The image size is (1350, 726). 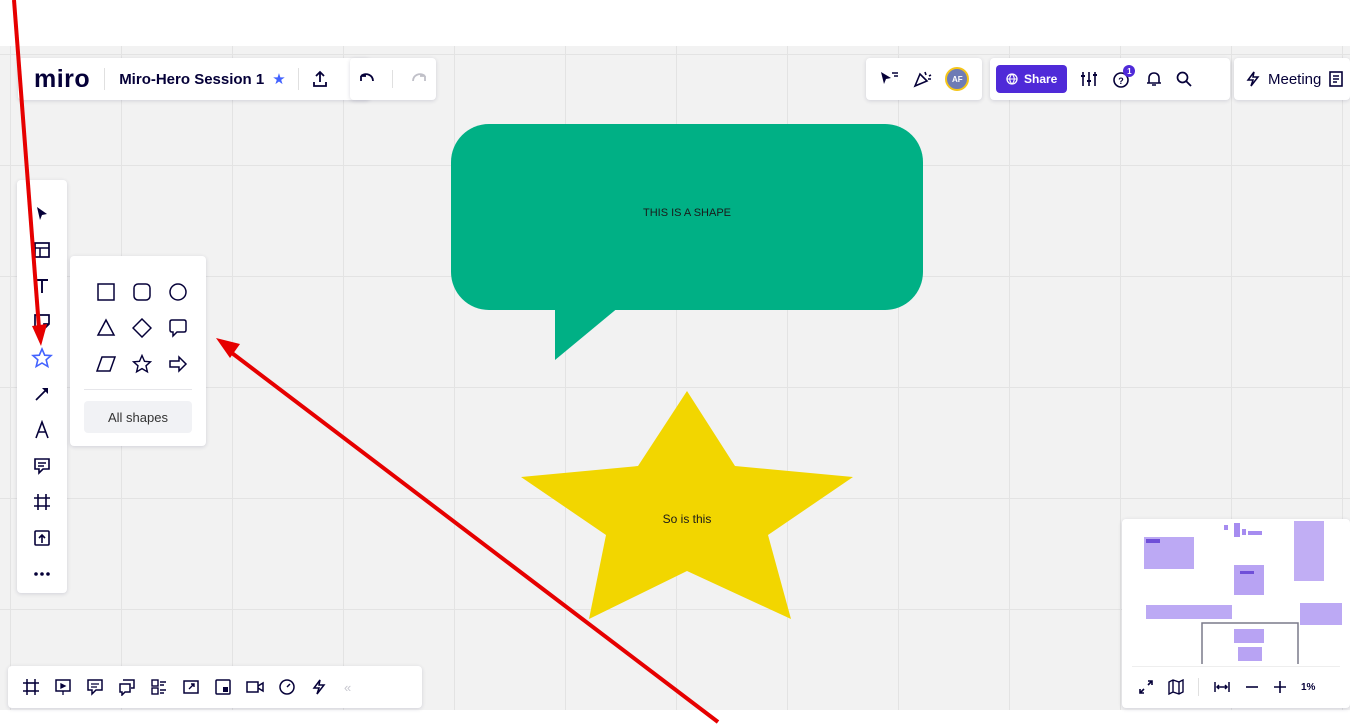 What do you see at coordinates (1222, 687) in the screenshot?
I see `fit-width-icon` at bounding box center [1222, 687].